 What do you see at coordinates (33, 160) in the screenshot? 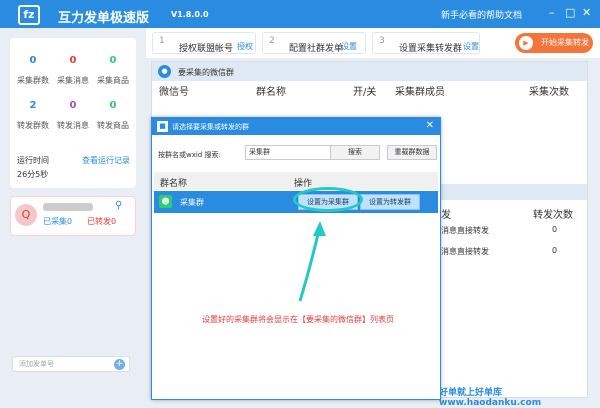
I see `runtime-label: 运行时间` at bounding box center [33, 160].